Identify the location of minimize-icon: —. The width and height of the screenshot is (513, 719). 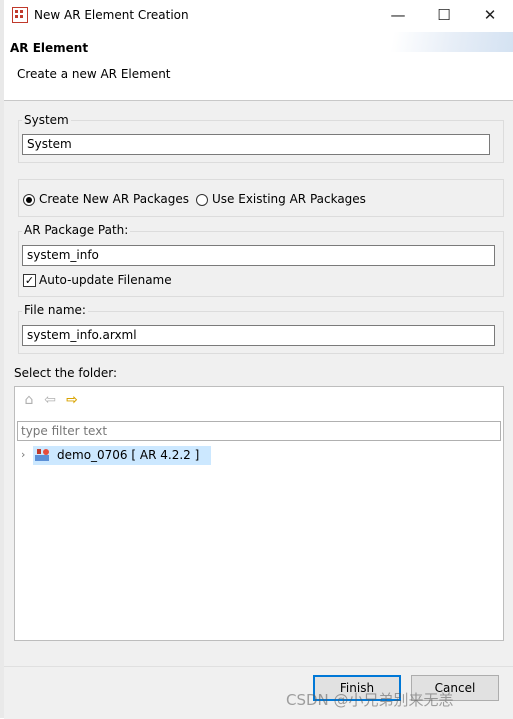
(398, 15).